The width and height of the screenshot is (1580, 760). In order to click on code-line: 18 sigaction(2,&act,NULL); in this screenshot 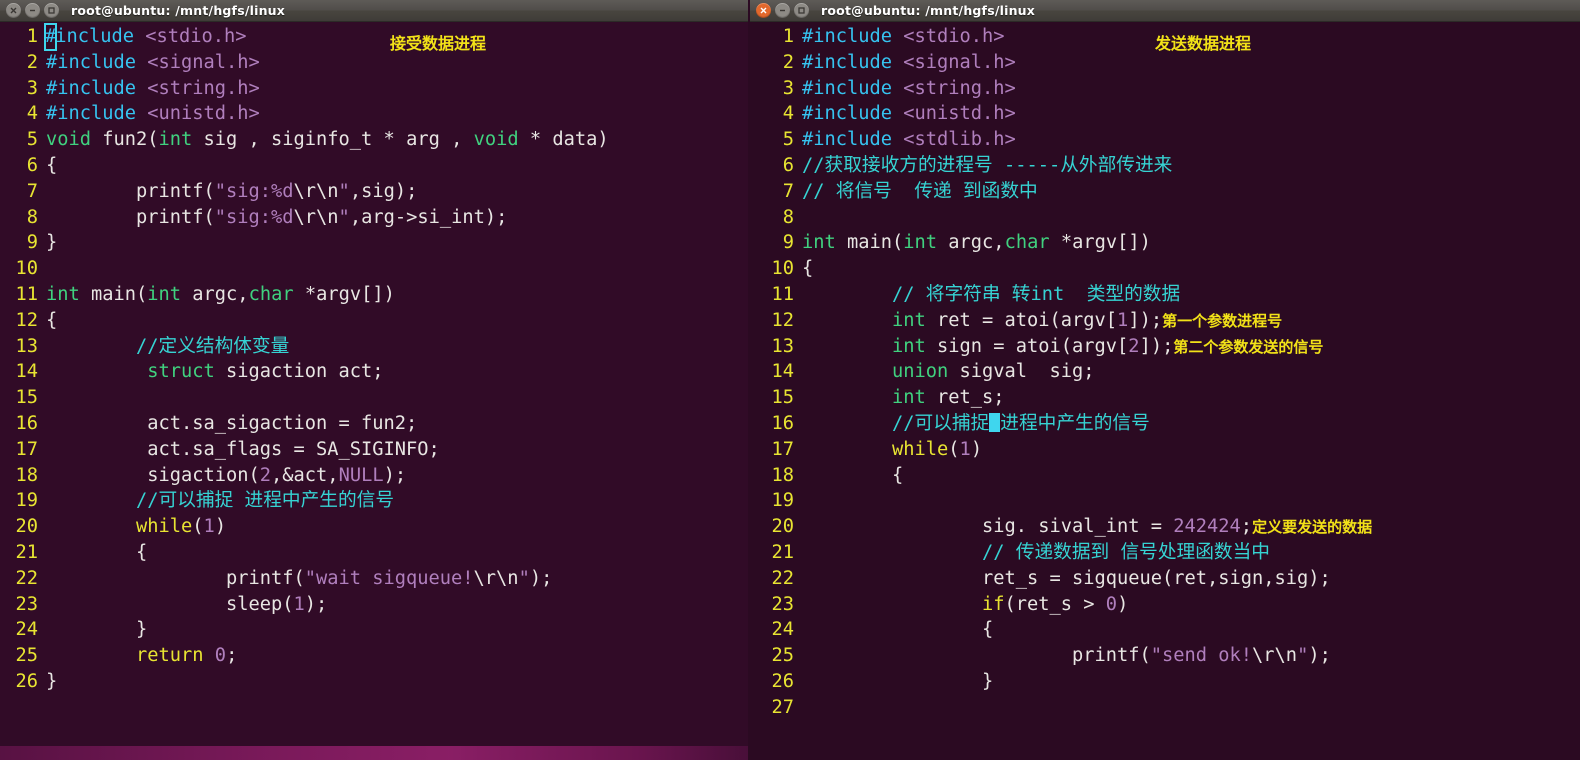, I will do `click(374, 476)`.